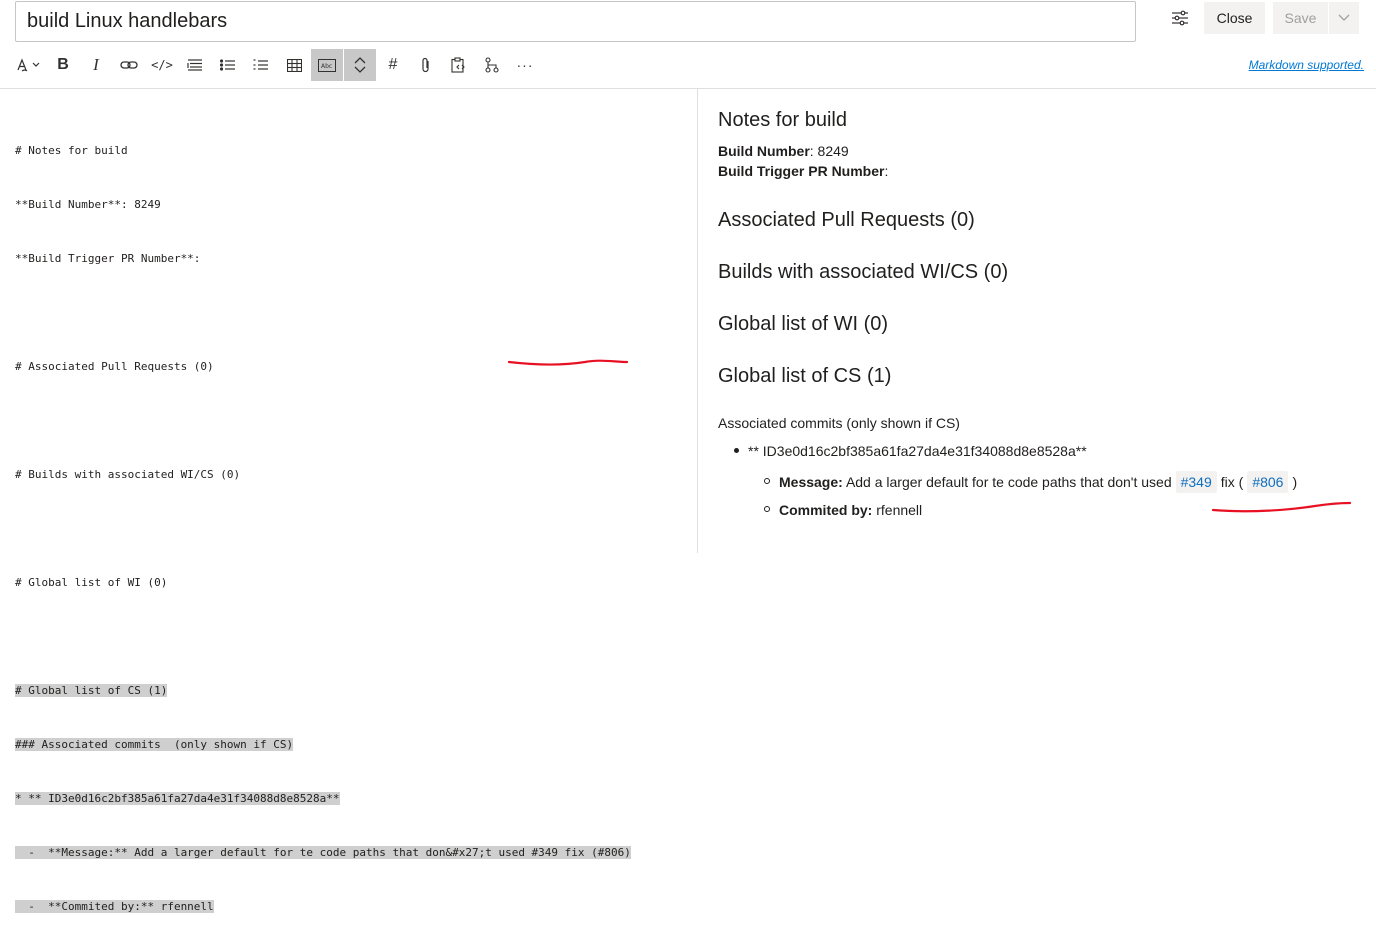 This screenshot has height=934, width=1376. Describe the element at coordinates (697, 321) in the screenshot. I see `pane-divider` at that location.